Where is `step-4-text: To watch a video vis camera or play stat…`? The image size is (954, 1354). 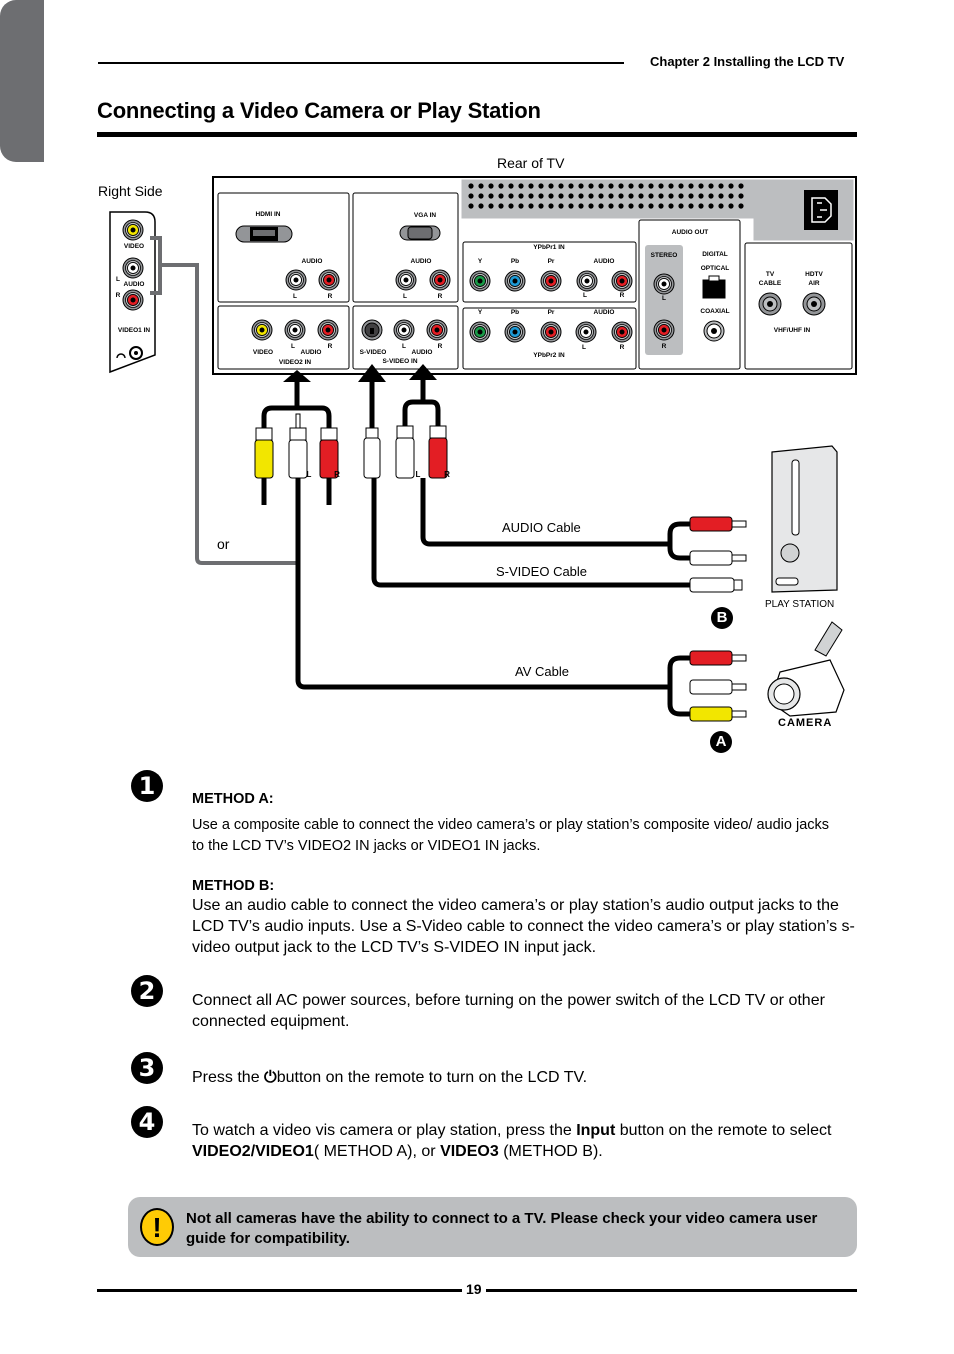
step-4-text: To watch a video vis camera or play stat… is located at coordinates (512, 1141).